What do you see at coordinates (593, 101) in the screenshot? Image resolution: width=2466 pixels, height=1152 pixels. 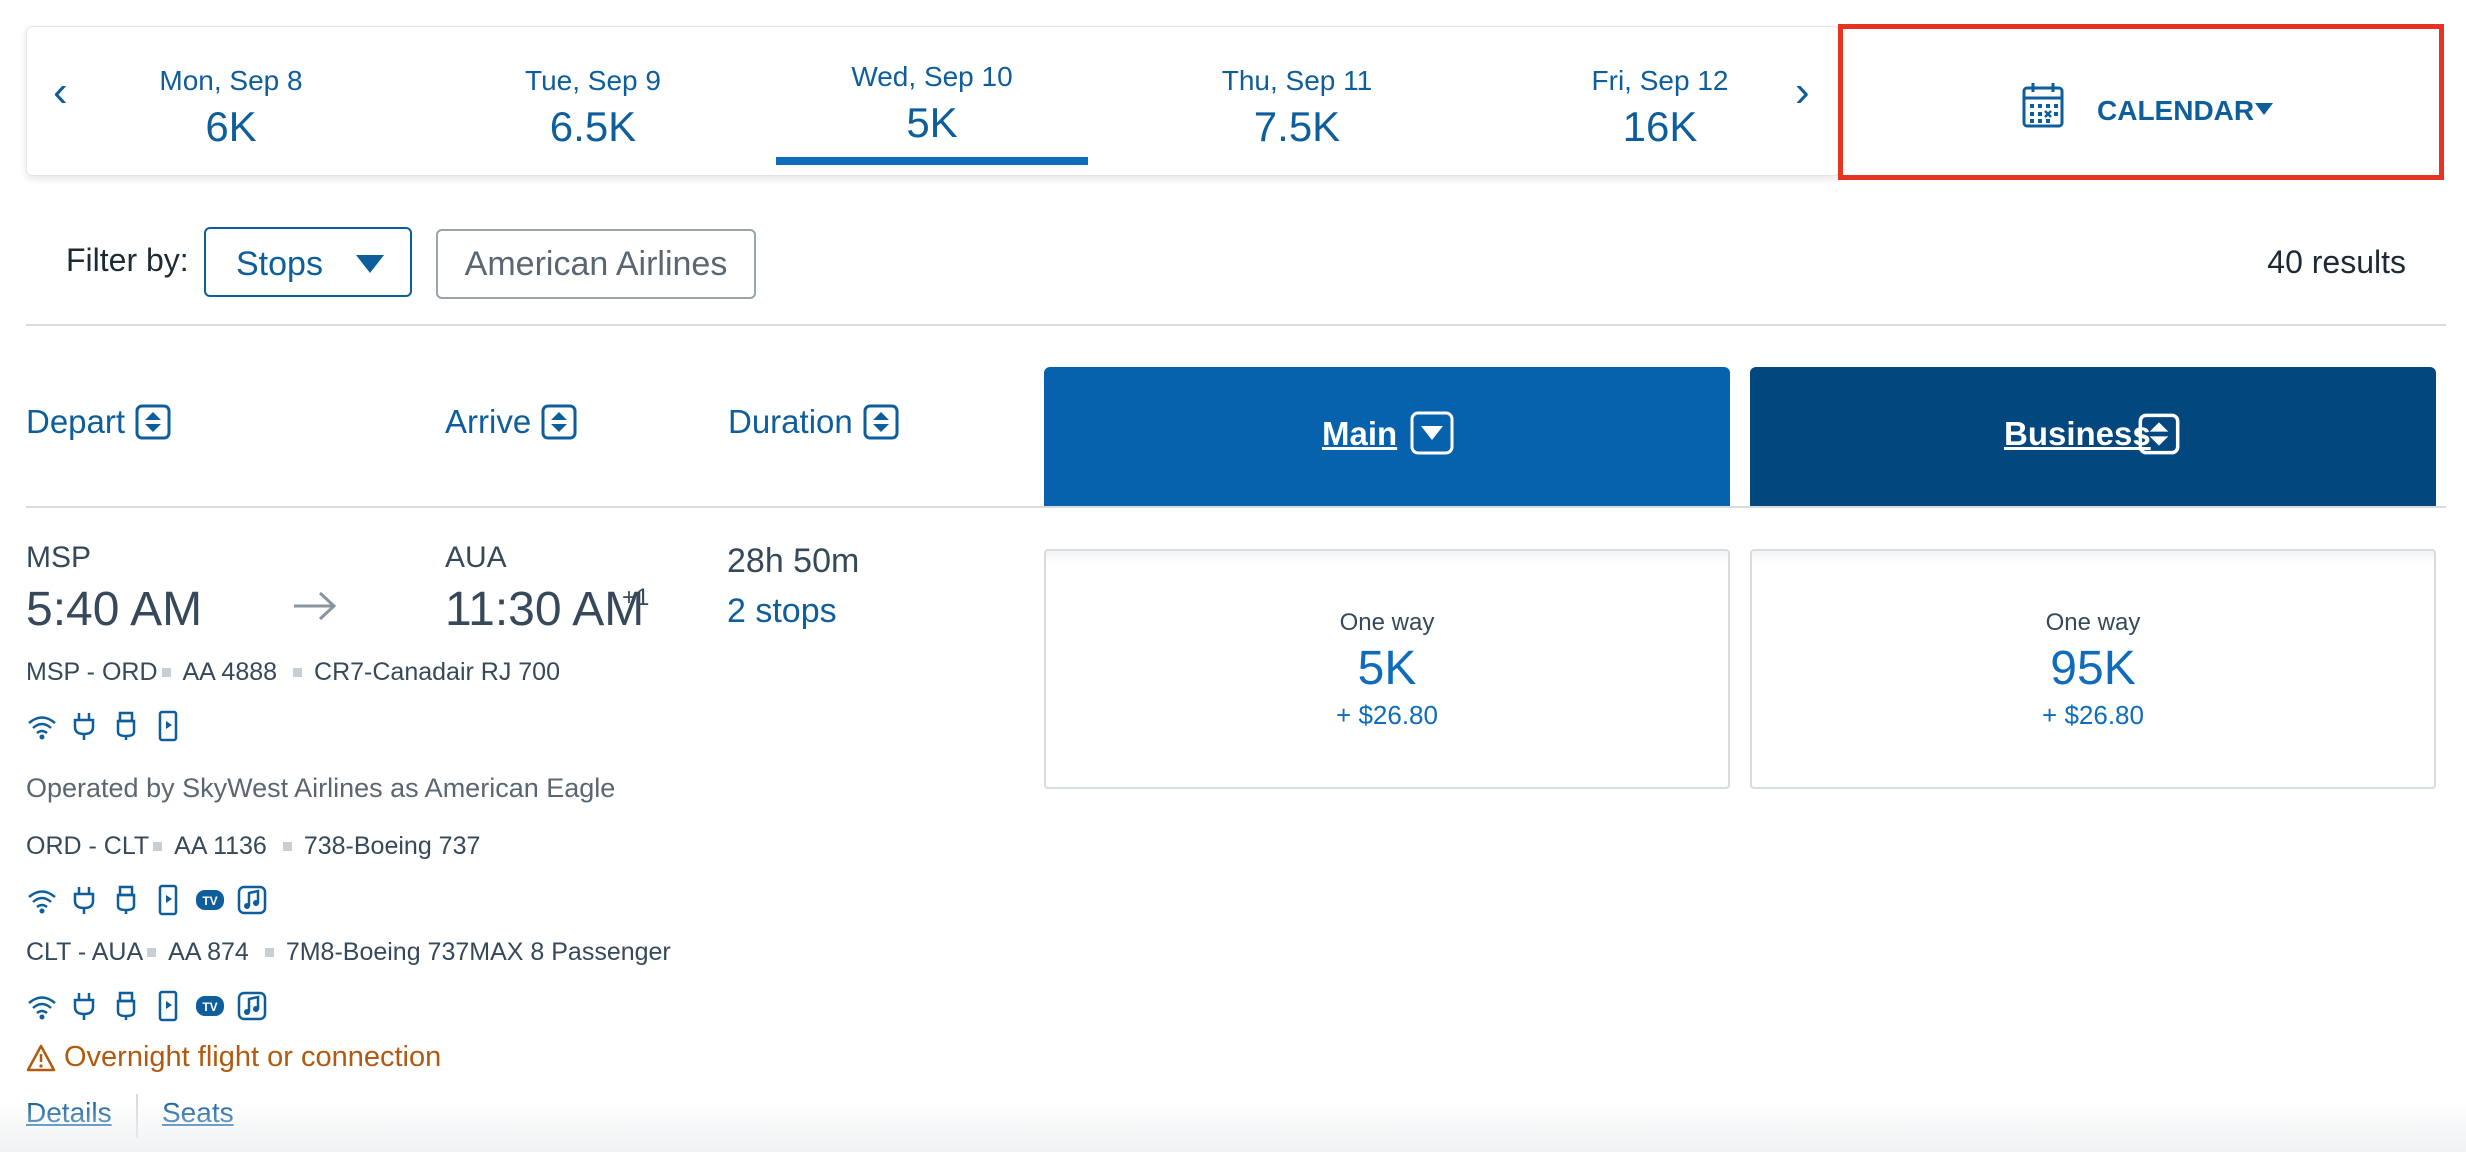 I see `date-tab-sep-9: Tue, Sep 9 6.5K` at bounding box center [593, 101].